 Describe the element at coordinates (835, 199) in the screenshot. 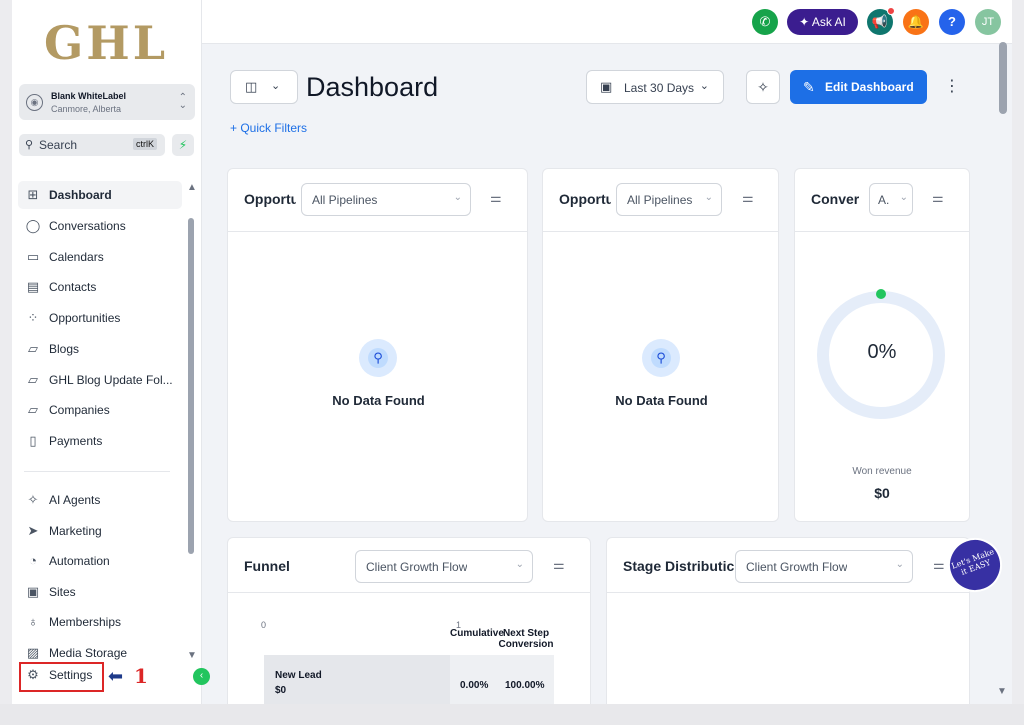

I see `card-title: Conver` at that location.